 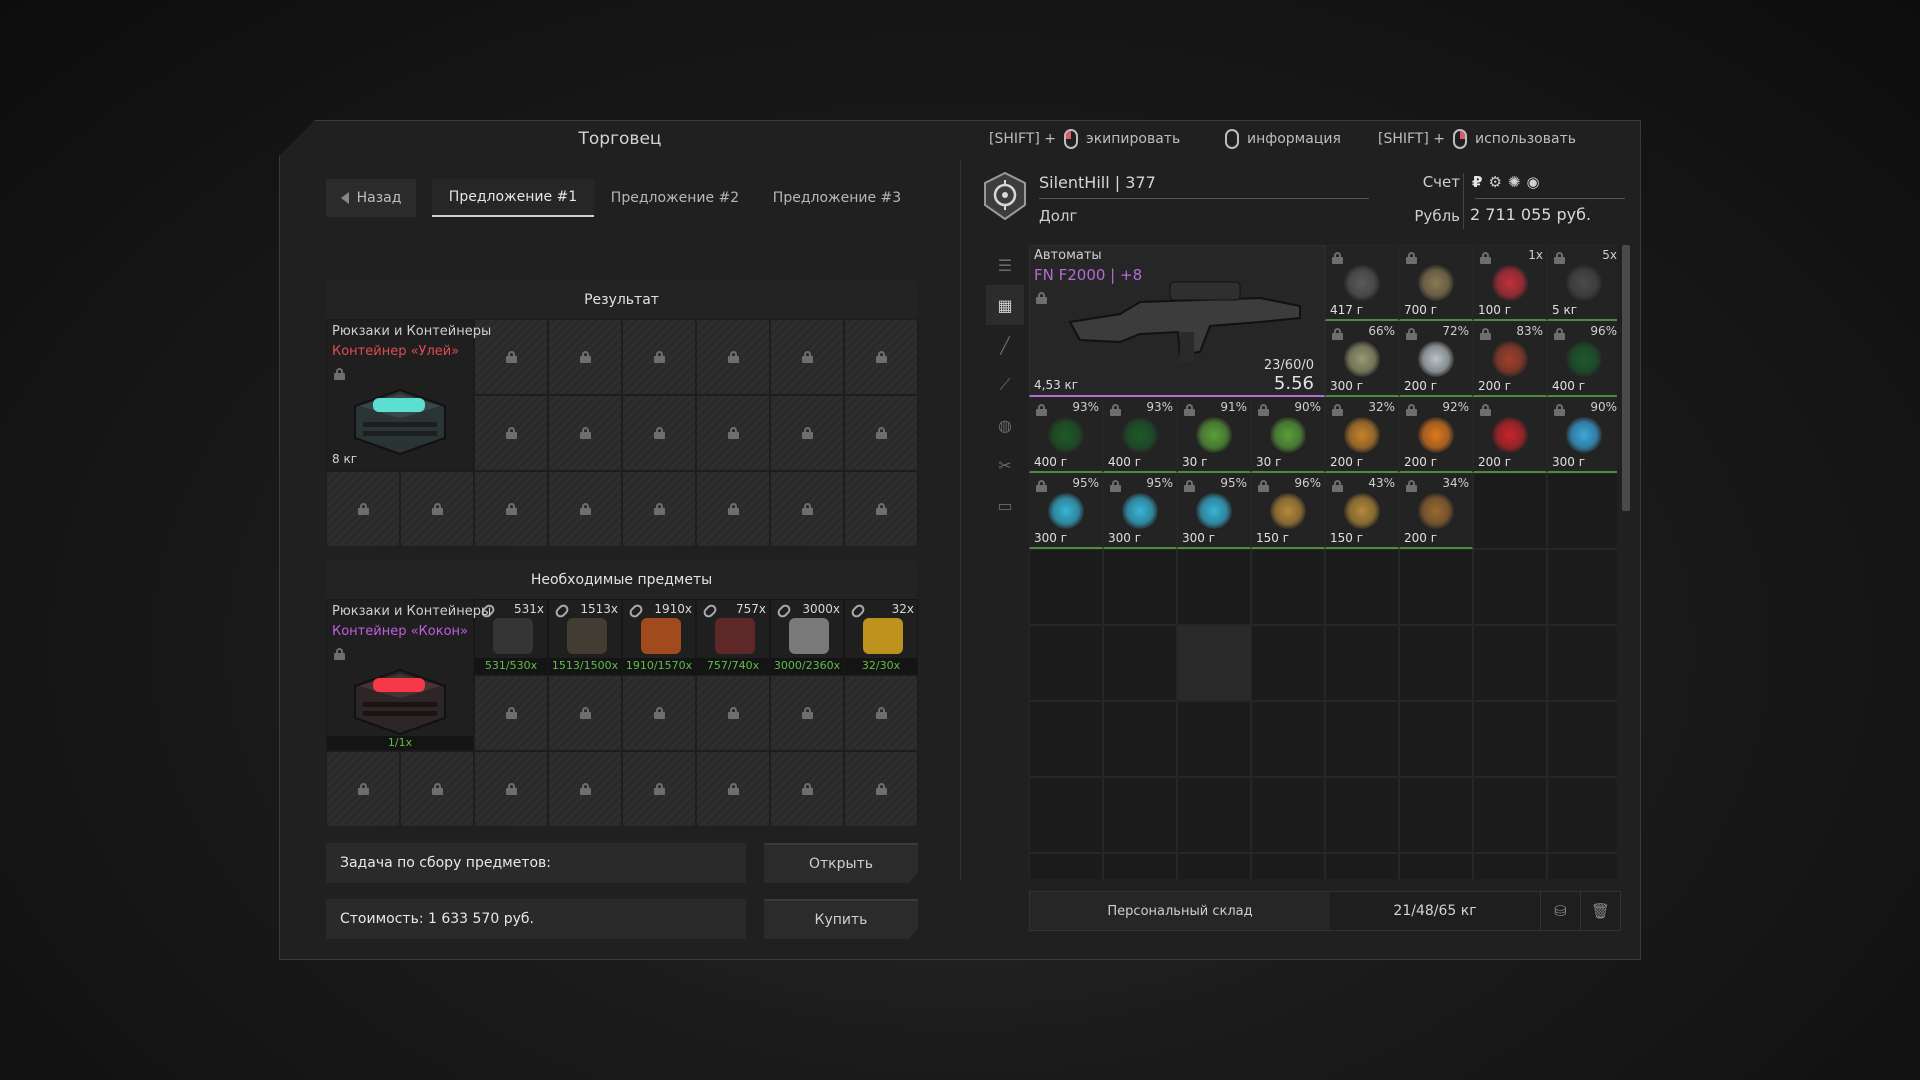 I want to click on inventory-item: 34% 200 г, so click(x=1436, y=511).